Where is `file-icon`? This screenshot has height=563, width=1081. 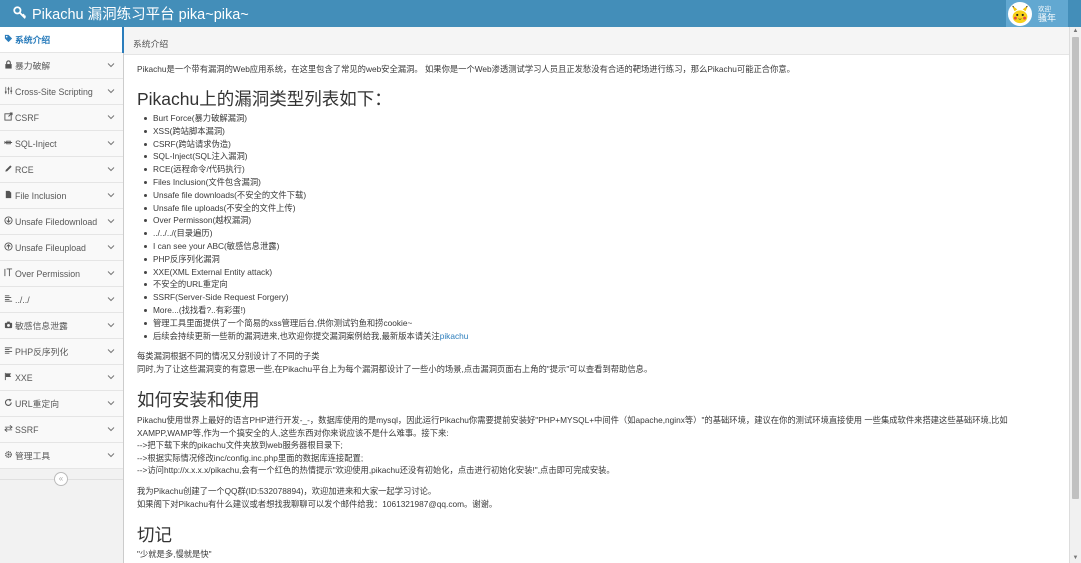 file-icon is located at coordinates (8, 195).